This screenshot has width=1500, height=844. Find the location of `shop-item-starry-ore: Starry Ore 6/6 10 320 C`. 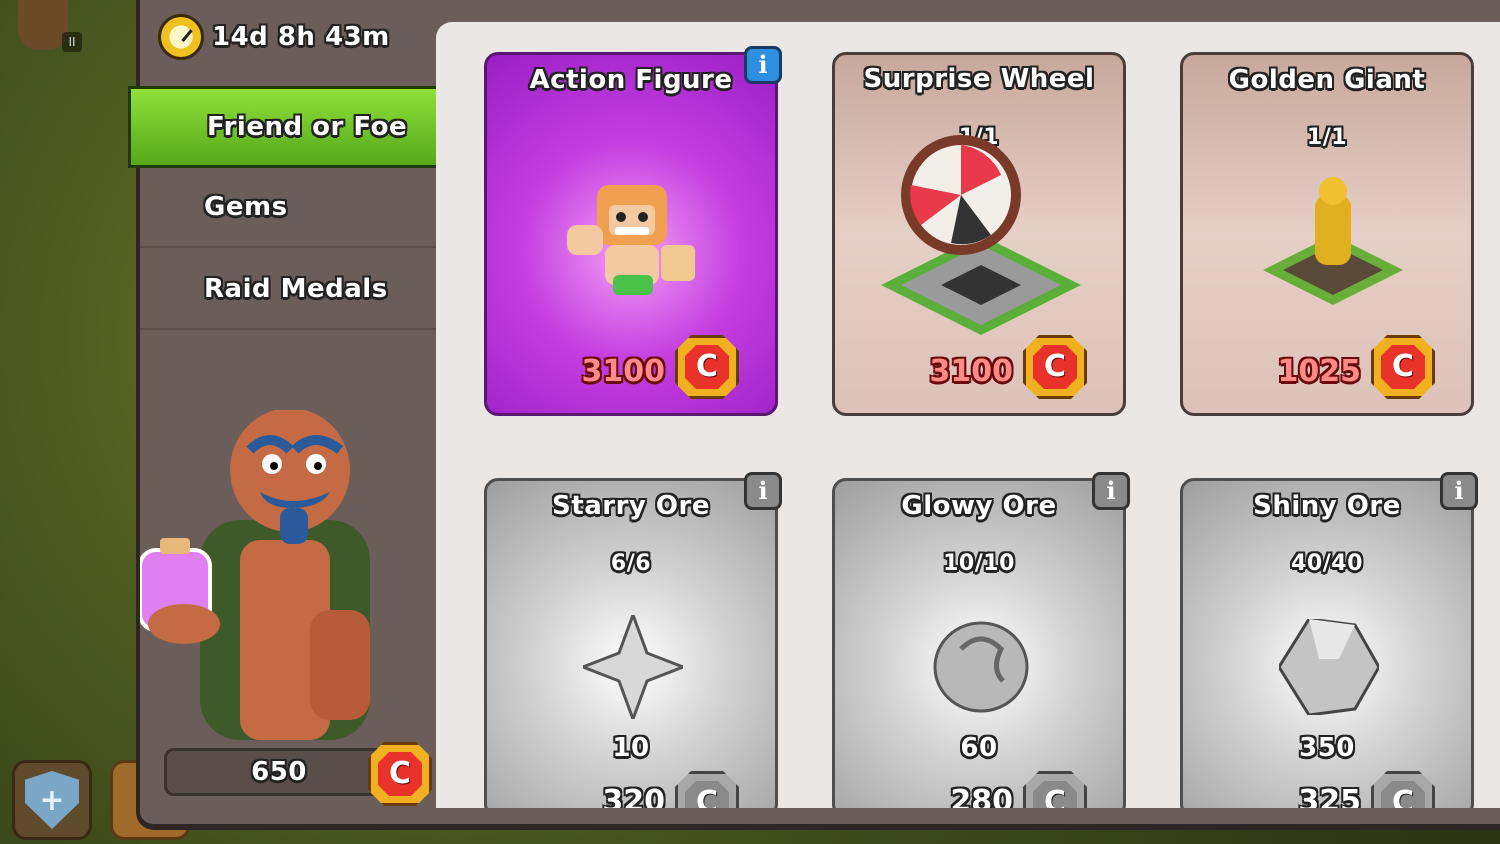

shop-item-starry-ore: Starry Ore 6/6 10 320 C is located at coordinates (631, 643).